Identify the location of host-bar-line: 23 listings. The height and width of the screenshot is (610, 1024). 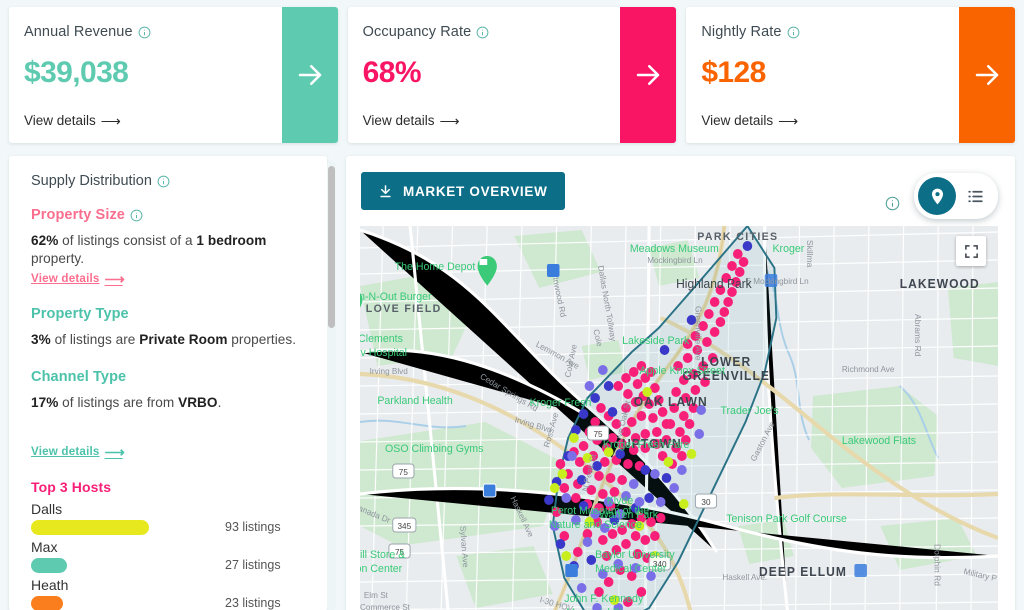
(171, 602).